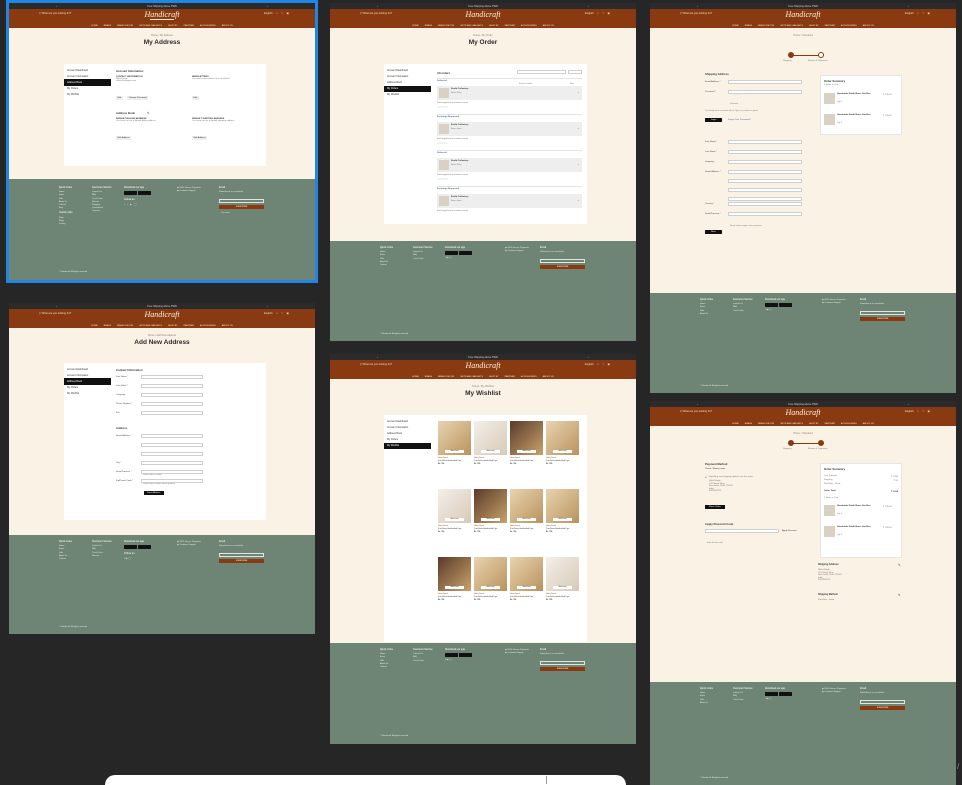 This screenshot has height=785, width=962. Describe the element at coordinates (365, 780) in the screenshot. I see `bottom-toolbar` at that location.